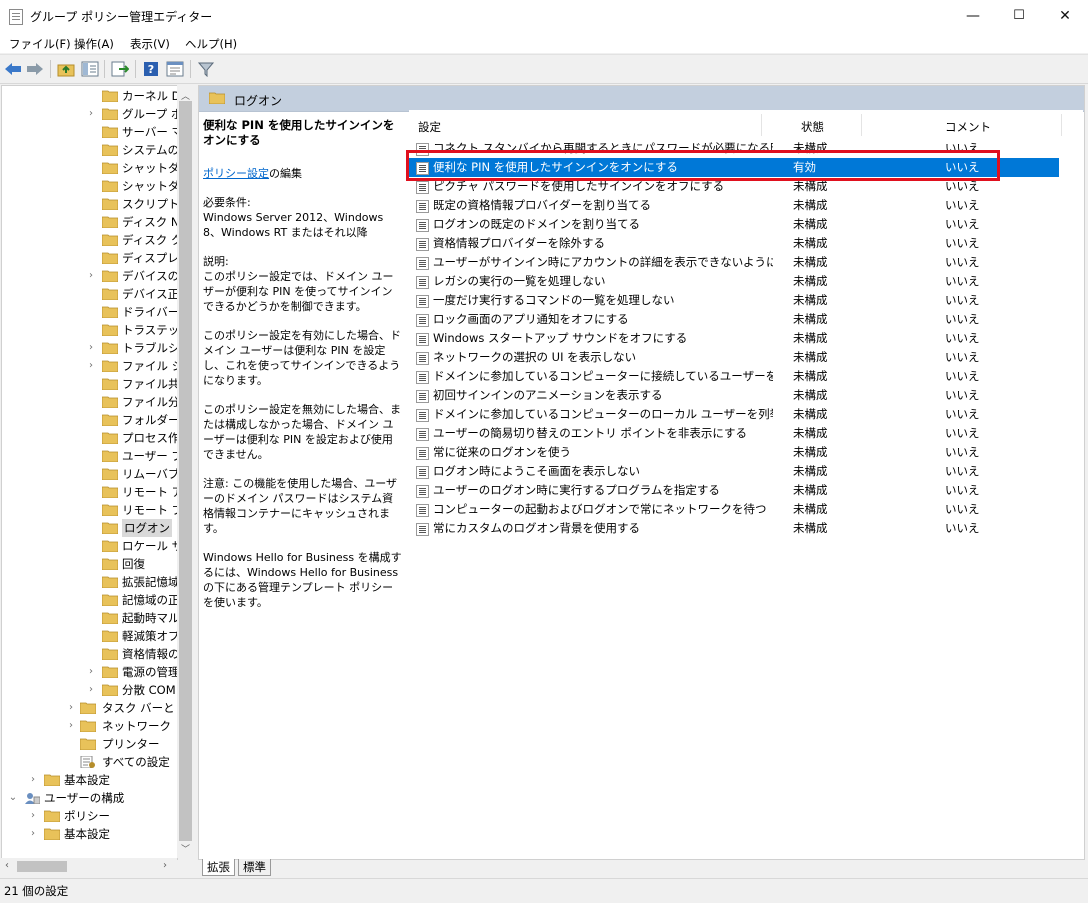 The image size is (1088, 903). Describe the element at coordinates (94, 44) in the screenshot. I see `menu-action: 操作(A)` at that location.